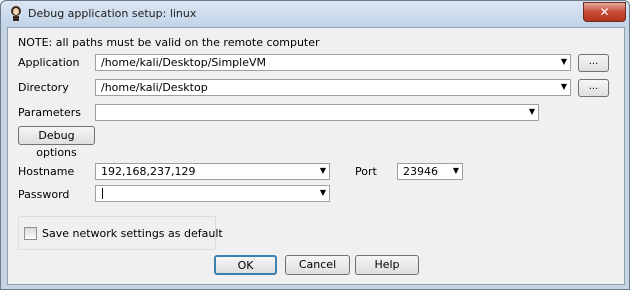 Image resolution: width=630 pixels, height=290 pixels. I want to click on save-default-label: Save network settings as default, so click(132, 233).